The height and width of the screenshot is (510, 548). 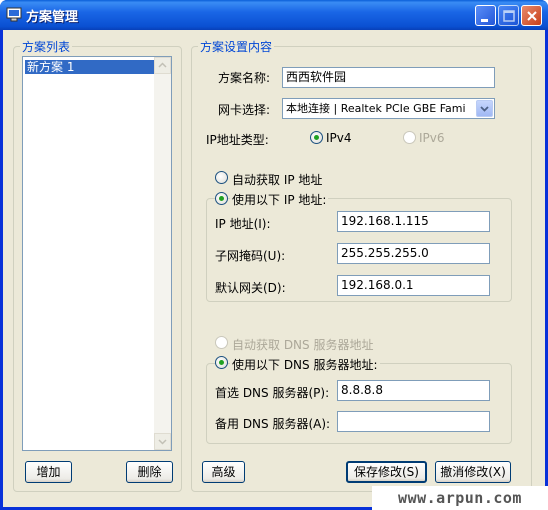 I want to click on chevron-up-icon, so click(x=162, y=65).